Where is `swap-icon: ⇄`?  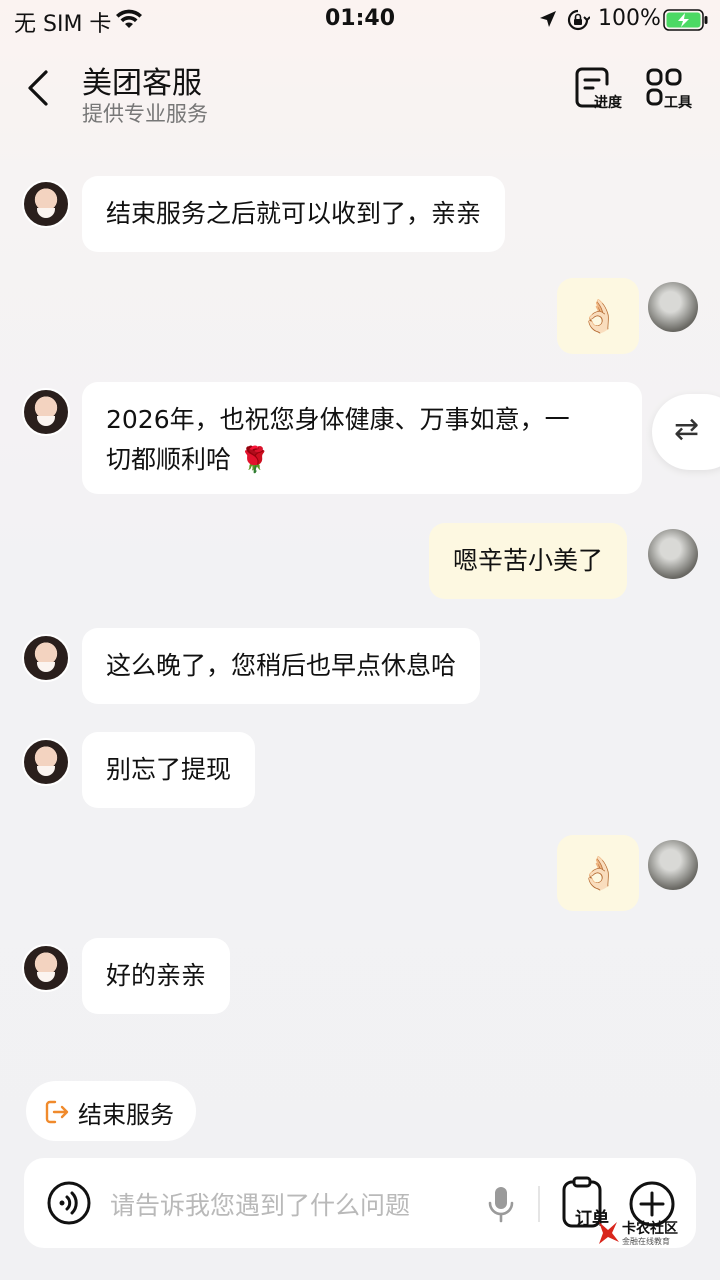
swap-icon: ⇄ is located at coordinates (687, 429).